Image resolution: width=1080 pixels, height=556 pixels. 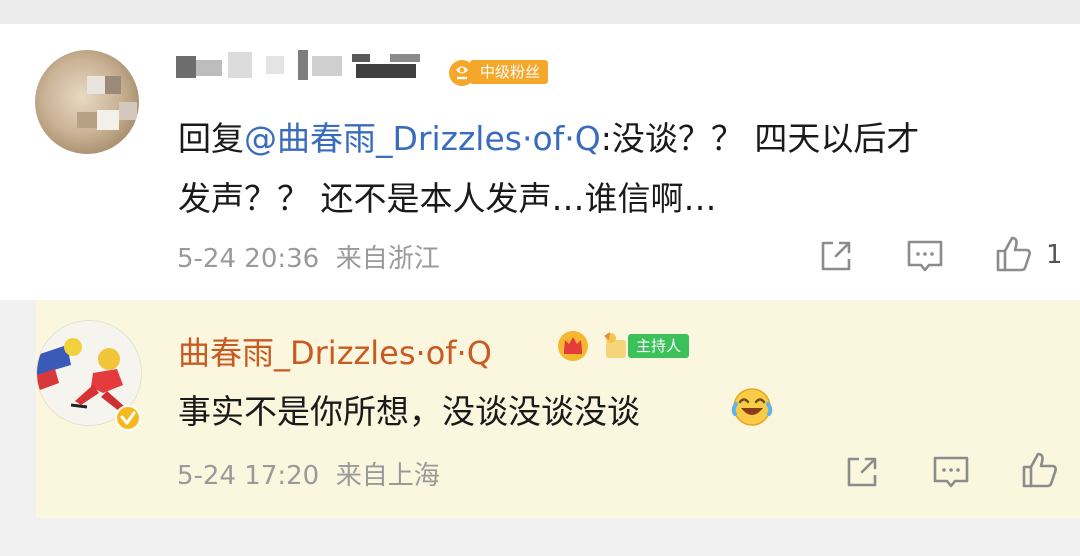 I want to click on laugh-emoji-icon, so click(x=752, y=407).